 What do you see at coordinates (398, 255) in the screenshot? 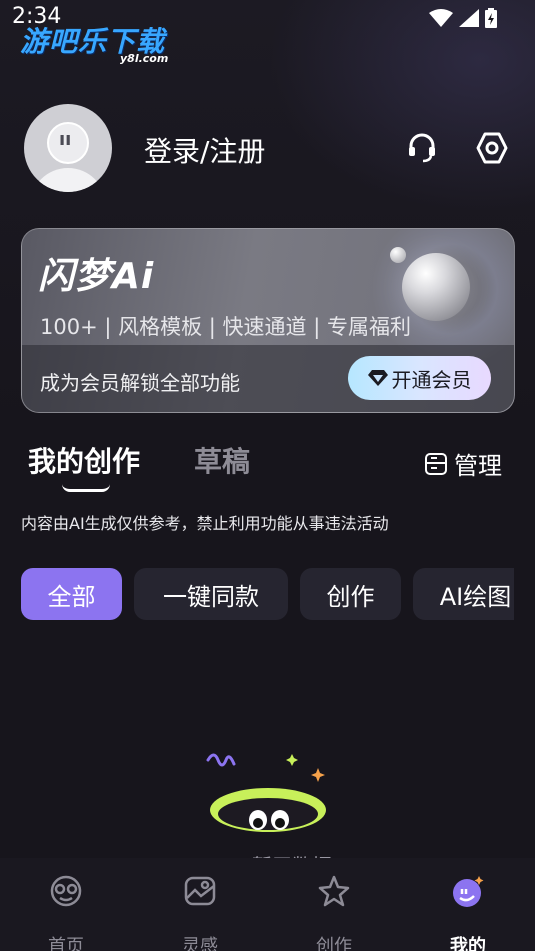
I see `small-sphere-decoration` at bounding box center [398, 255].